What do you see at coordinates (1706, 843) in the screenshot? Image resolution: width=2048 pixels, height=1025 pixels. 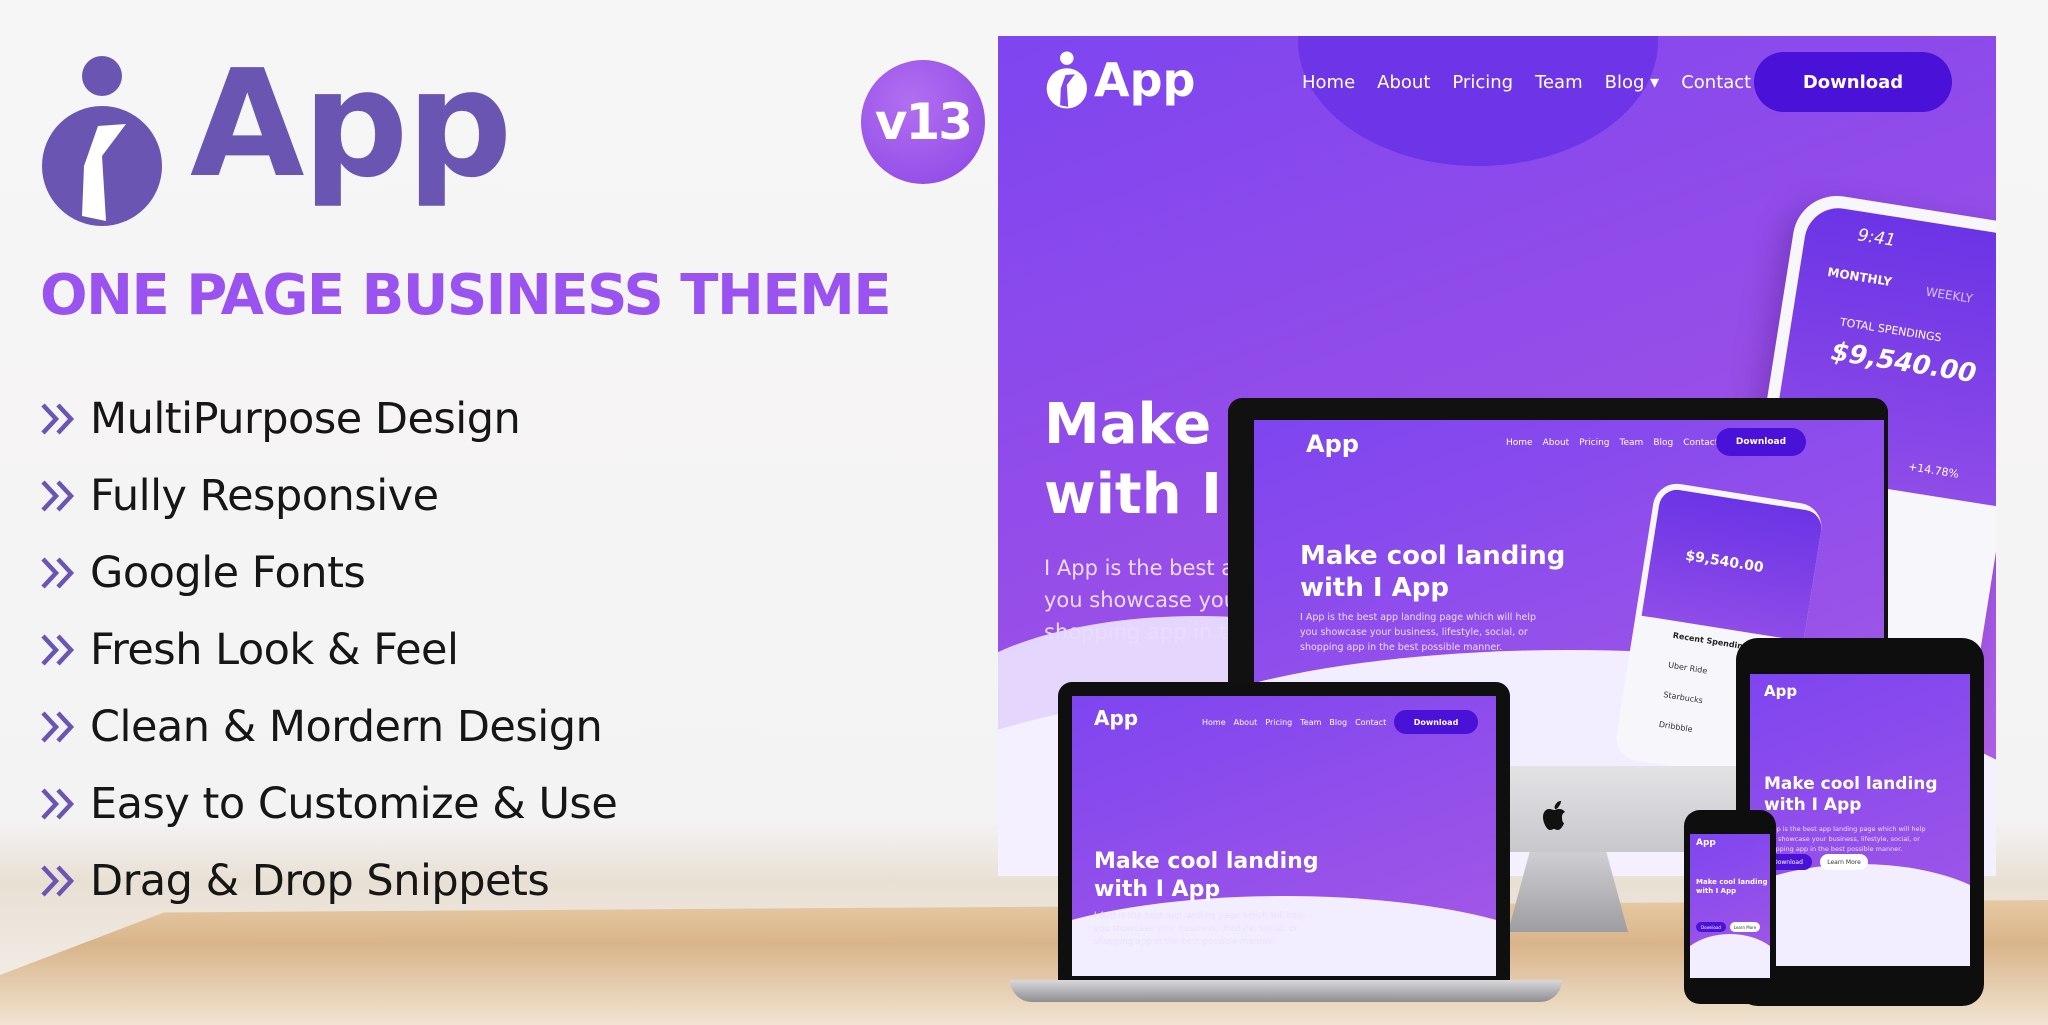 I see `phone-logo-text: App` at bounding box center [1706, 843].